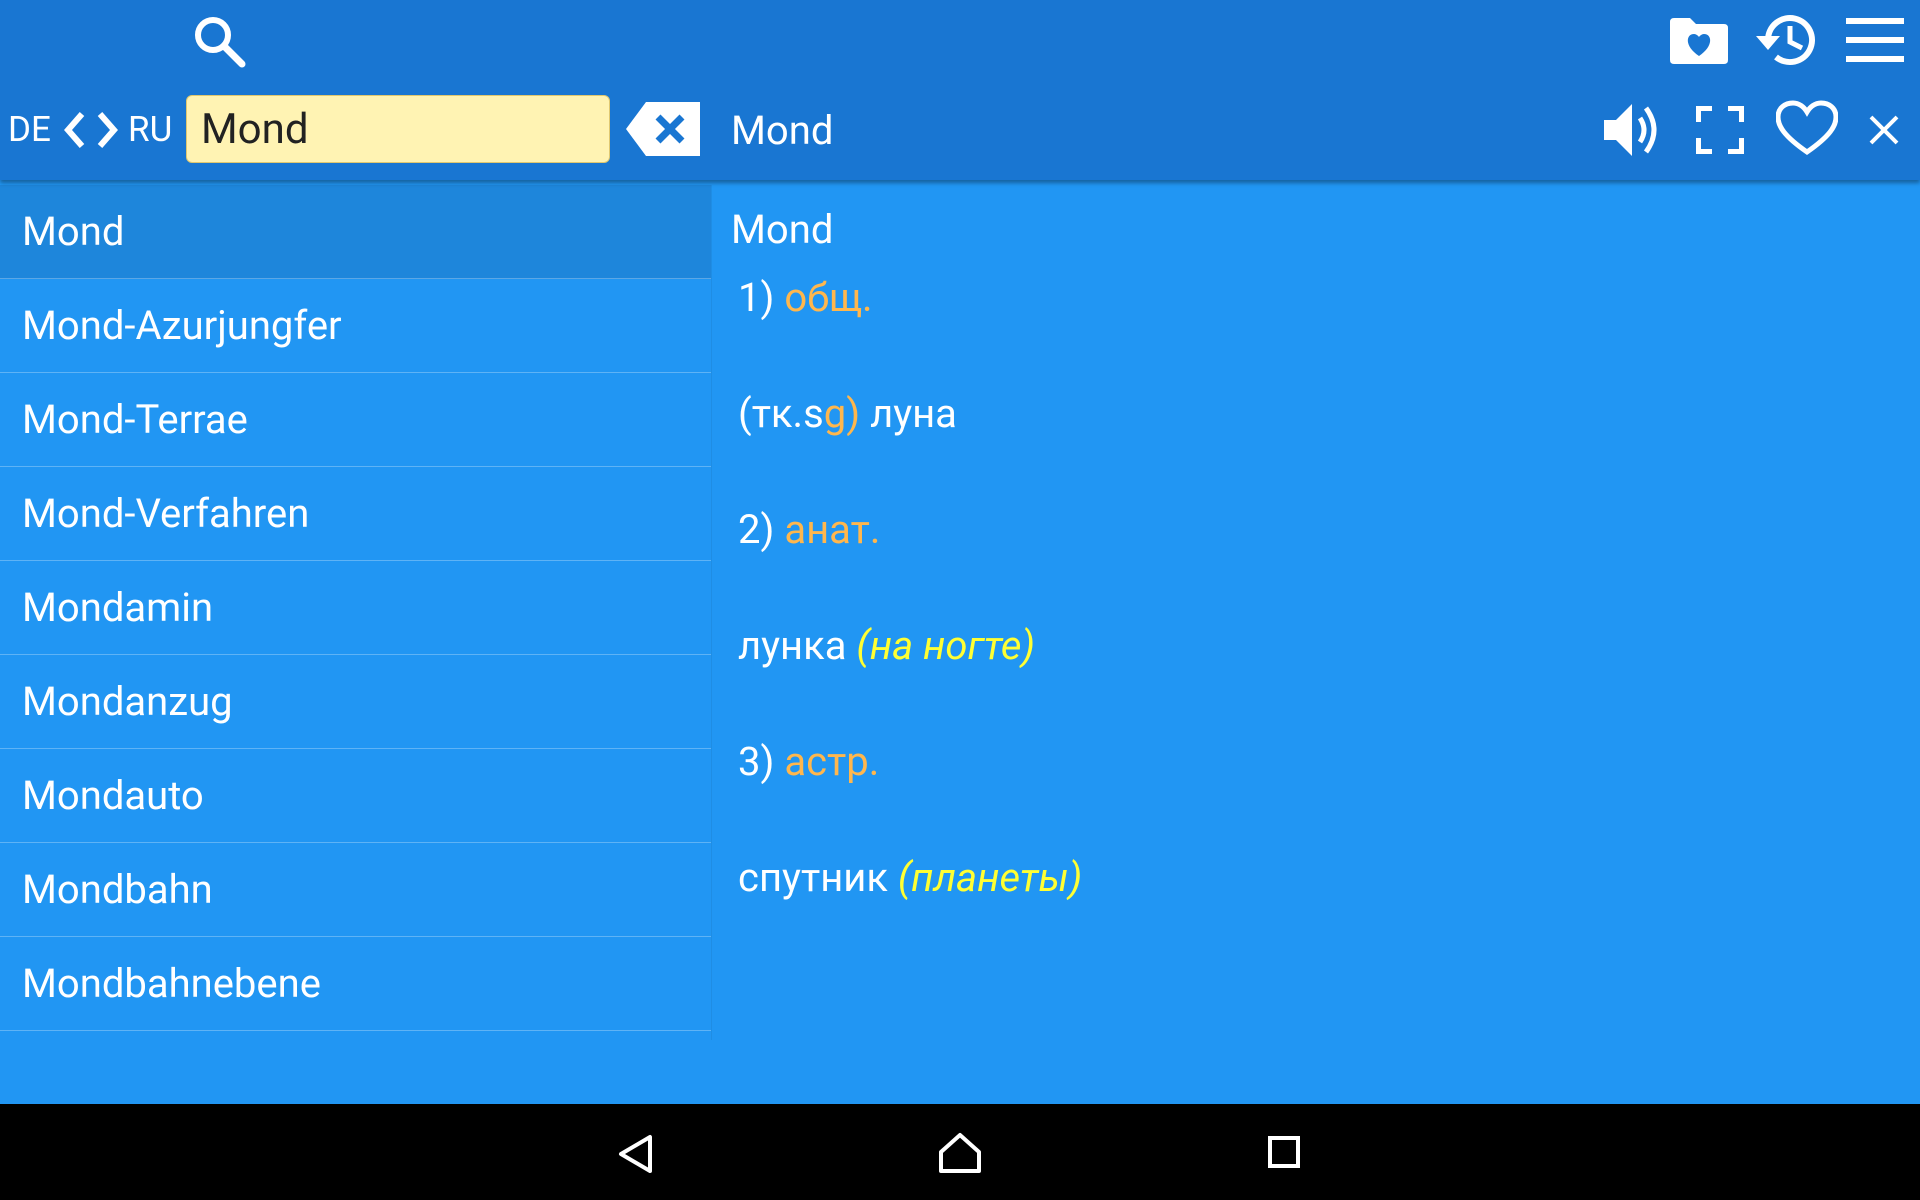  I want to click on usage-label: астр., so click(832, 761).